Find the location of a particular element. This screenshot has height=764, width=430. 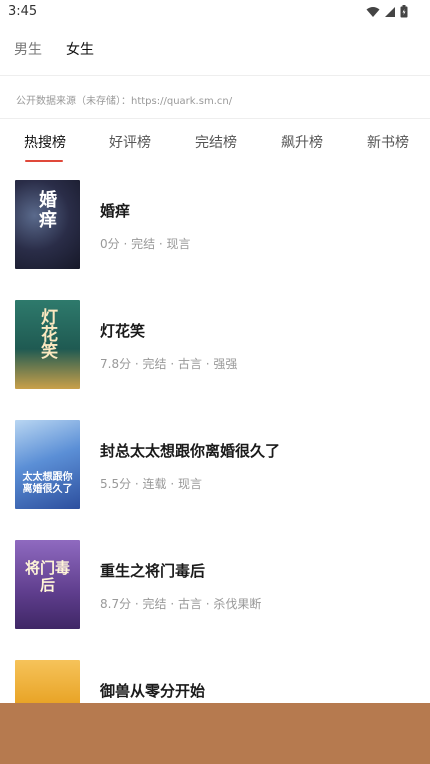

book-title: 婚痒 is located at coordinates (115, 211).